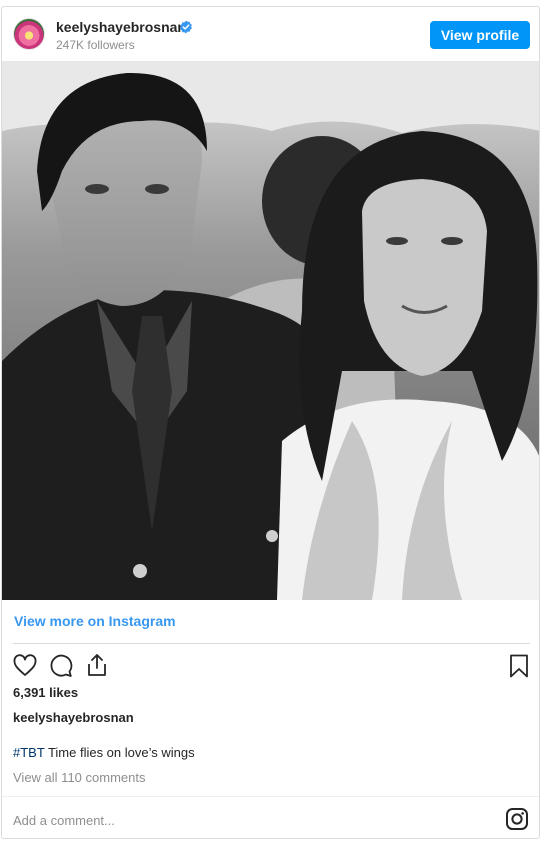  Describe the element at coordinates (29, 752) in the screenshot. I see `hashtag-link: #TBT` at that location.